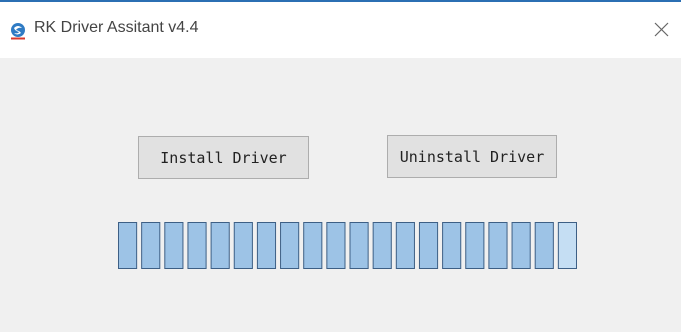  I want to click on rk-logo-icon, so click(18, 31).